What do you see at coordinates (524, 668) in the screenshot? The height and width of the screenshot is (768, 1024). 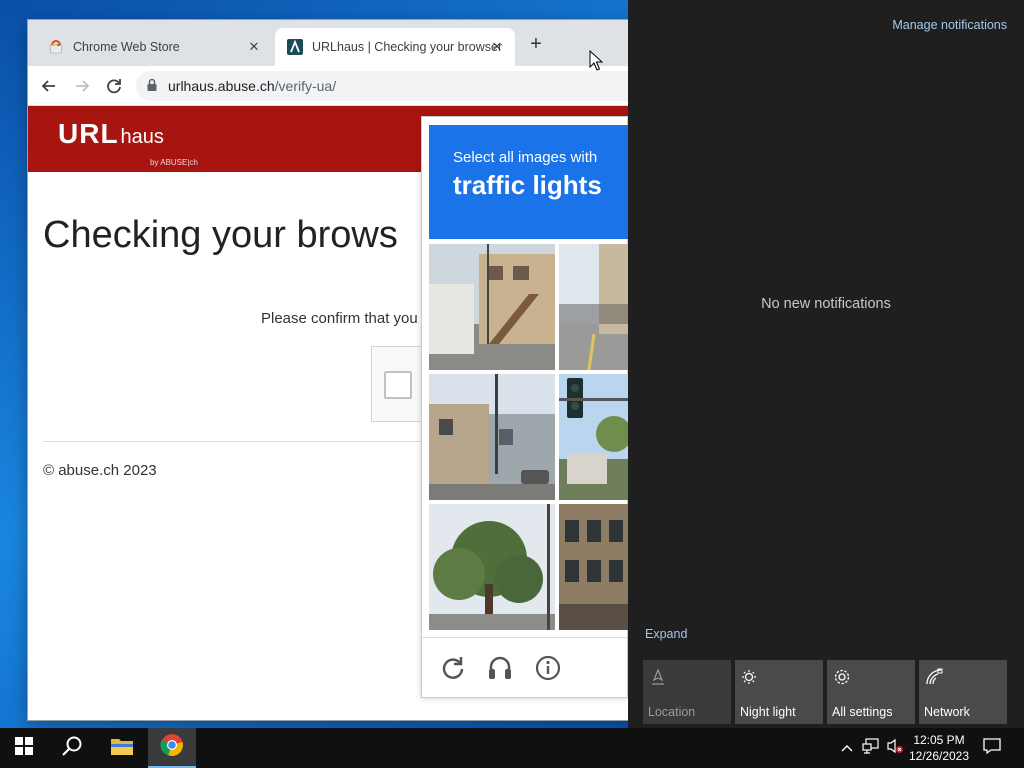 I see `captcha-footer` at bounding box center [524, 668].